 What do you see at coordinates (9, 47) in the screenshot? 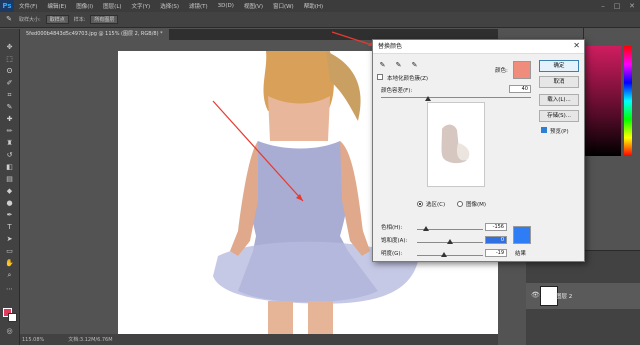
I see `move-tool-icon: ✥` at bounding box center [9, 47].